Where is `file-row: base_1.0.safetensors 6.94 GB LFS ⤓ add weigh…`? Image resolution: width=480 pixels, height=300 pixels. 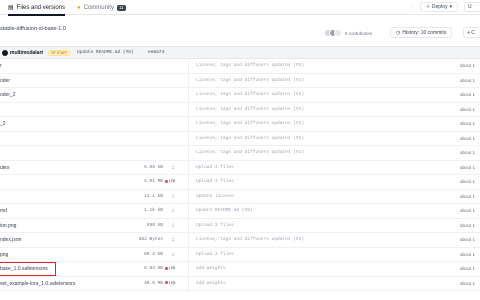
file-row: base_1.0.safetensors 6.94 GB LFS ⤓ add weigh… is located at coordinates (240, 269).